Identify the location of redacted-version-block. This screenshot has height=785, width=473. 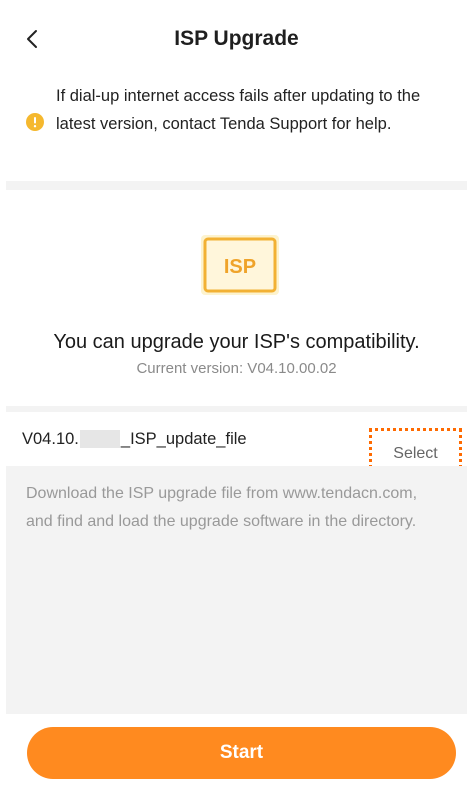
(99, 439).